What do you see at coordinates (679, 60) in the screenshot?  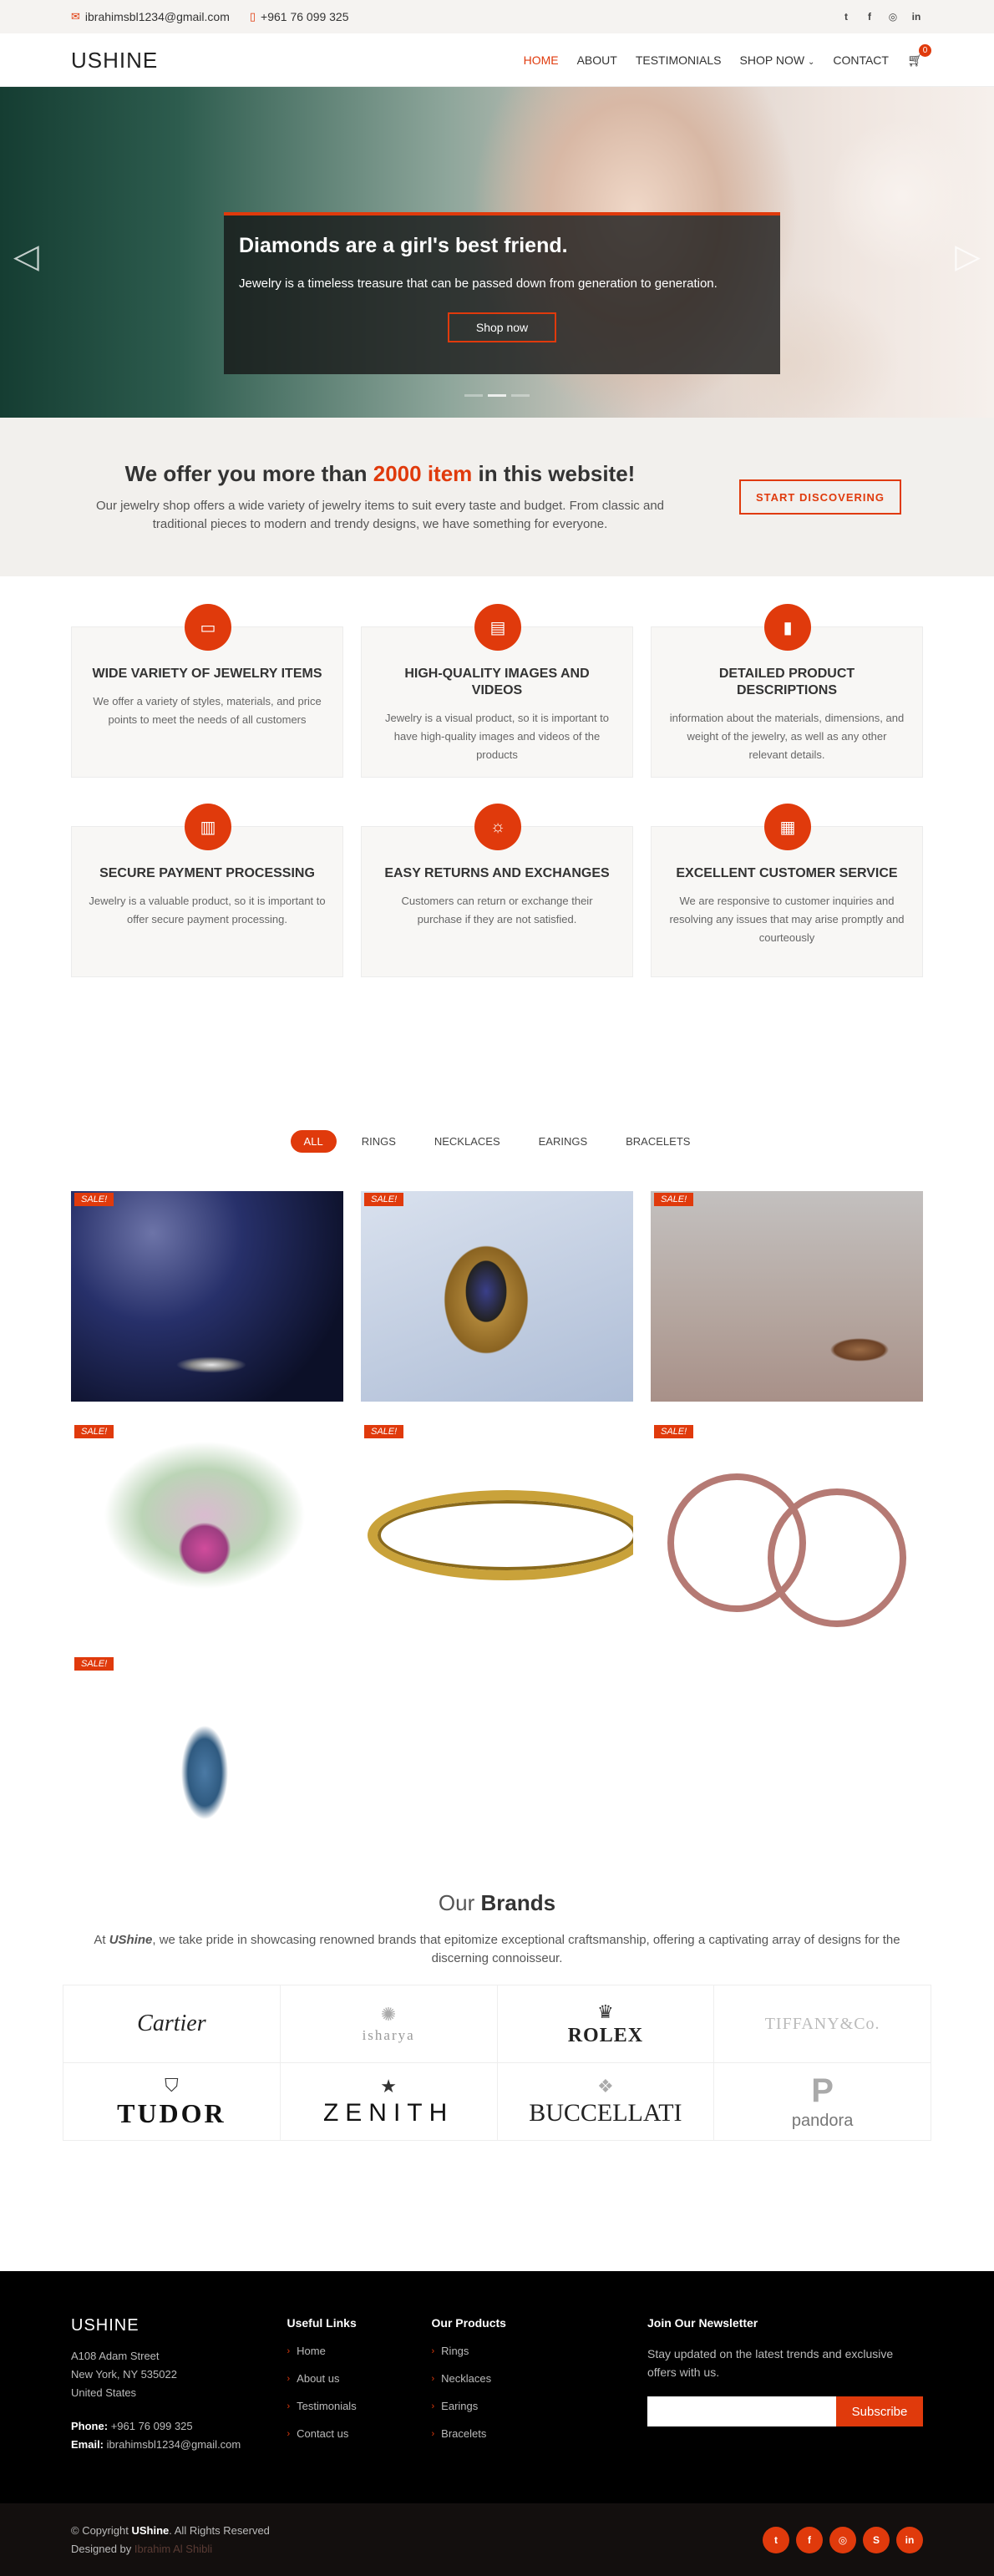 I see `nav-testimonials: TESTIMONIALS` at bounding box center [679, 60].